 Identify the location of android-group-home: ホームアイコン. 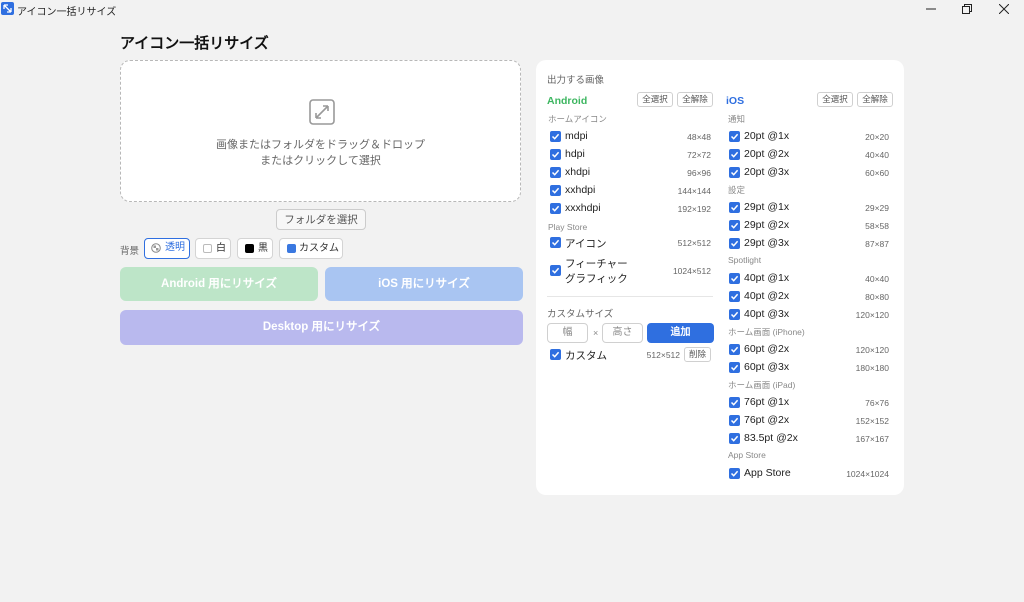
(577, 119).